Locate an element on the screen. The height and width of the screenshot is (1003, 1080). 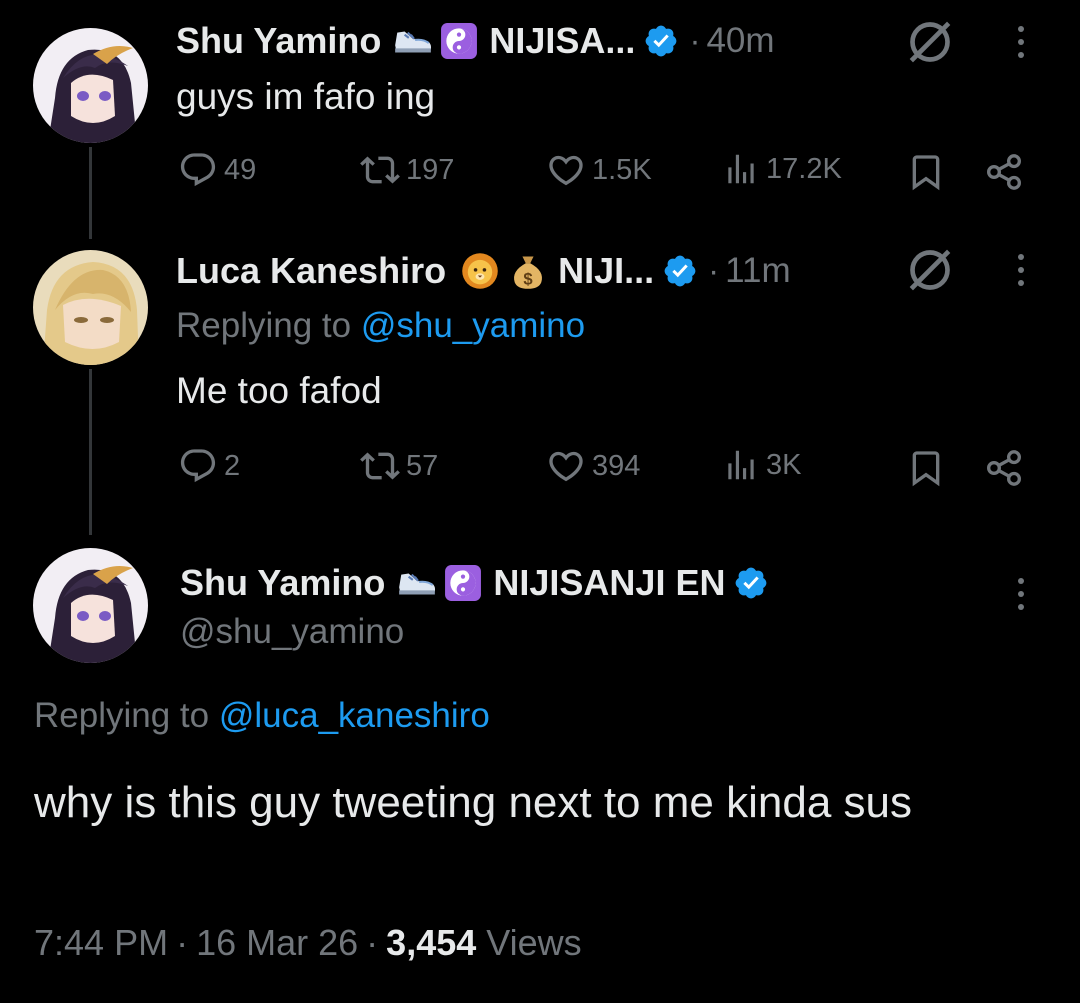
like-button: 394 is located at coordinates (593, 466).